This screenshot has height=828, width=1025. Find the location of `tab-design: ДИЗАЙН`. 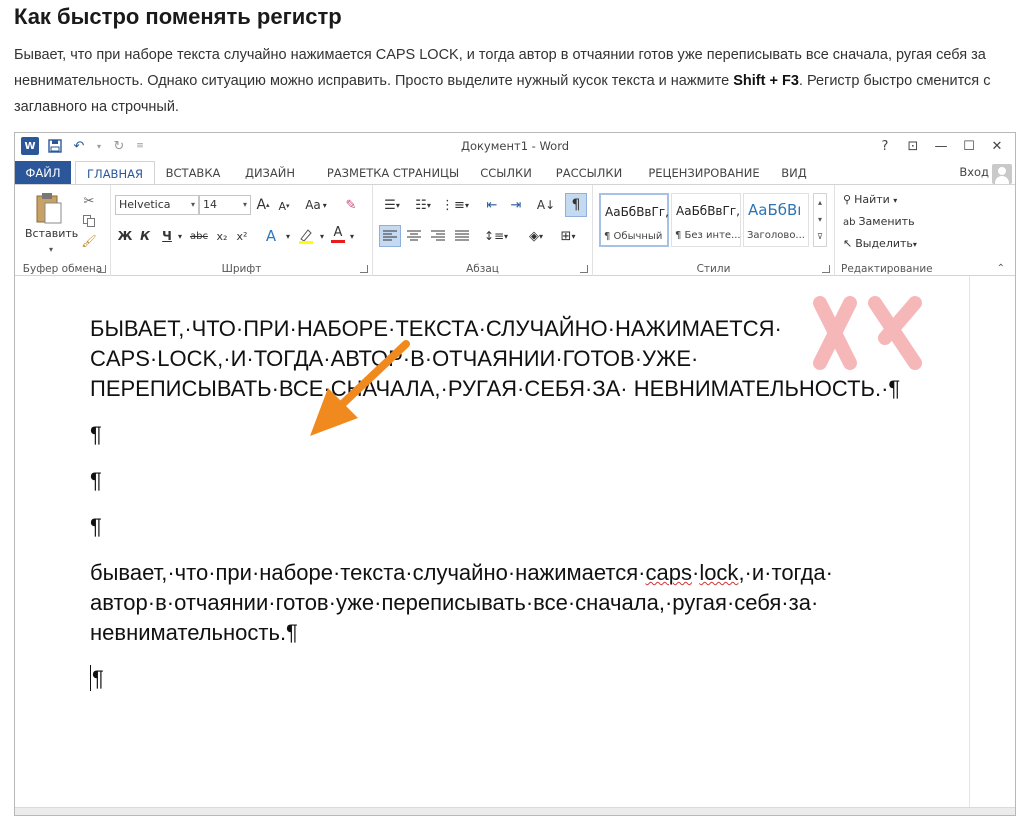

tab-design: ДИЗАЙН is located at coordinates (270, 173).